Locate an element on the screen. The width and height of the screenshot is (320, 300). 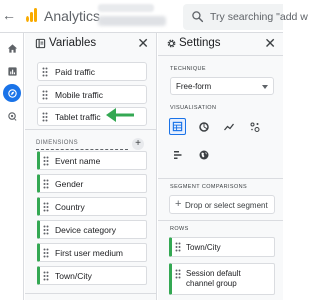
metric-chip-mobile-traffic: Mobile traffic is located at coordinates (92, 94).